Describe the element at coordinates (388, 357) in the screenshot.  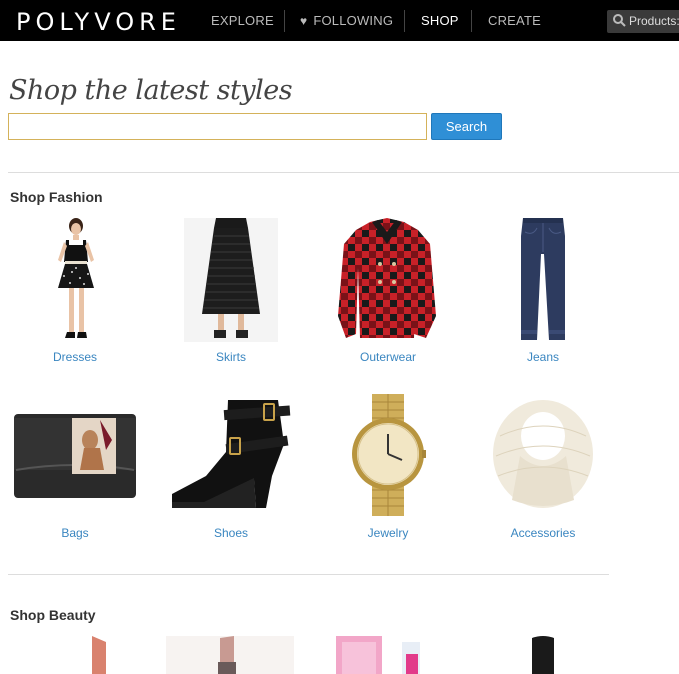
I see `category-link-outerwear: Outerwear` at that location.